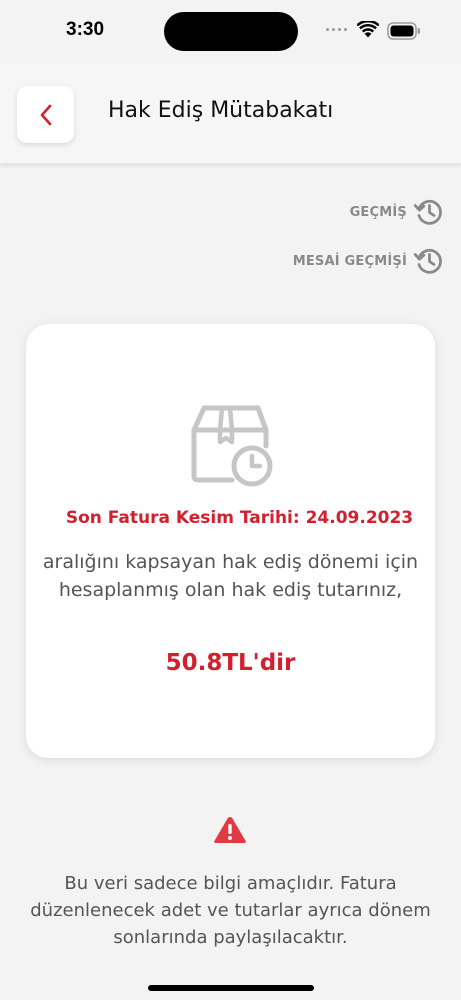  What do you see at coordinates (239, 518) in the screenshot?
I see `last-invoice-date: Son Fatura Kesim Tarihi: 24.09.2023` at bounding box center [239, 518].